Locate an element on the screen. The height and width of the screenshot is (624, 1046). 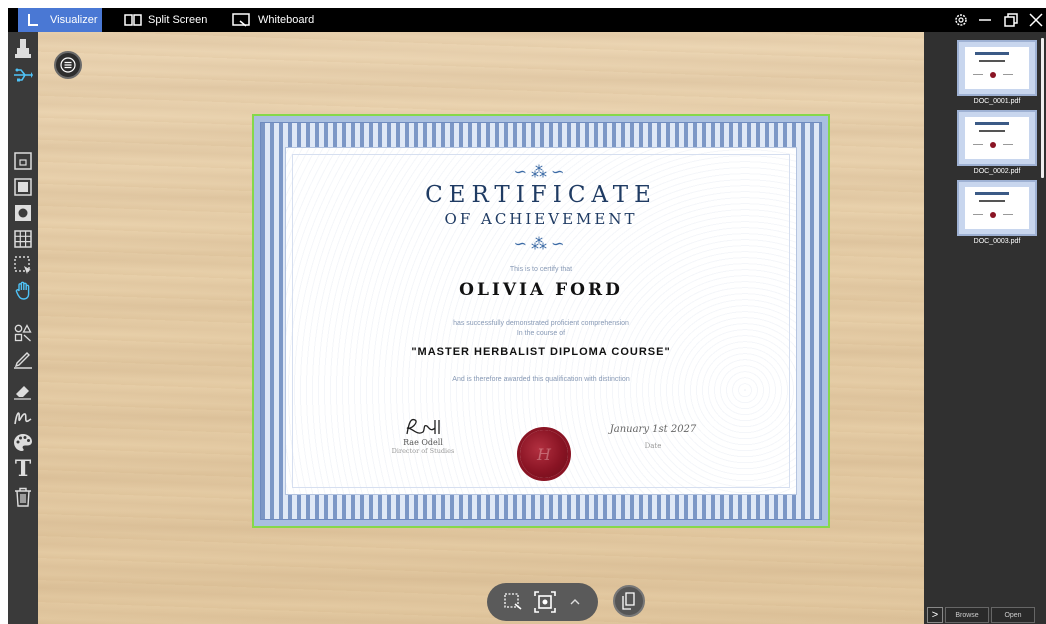
minimize-icon is located at coordinates (985, 20).